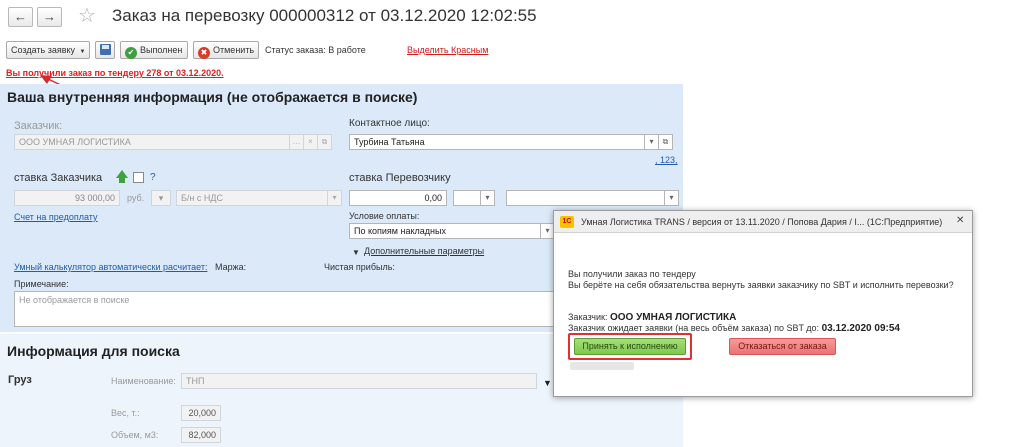 The height and width of the screenshot is (447, 1024). I want to click on order-status-text: Статус заказа: В работе, so click(315, 50).